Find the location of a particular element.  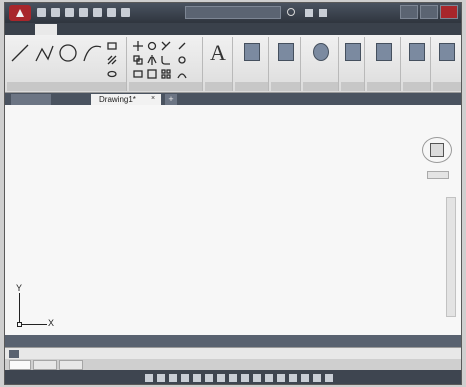

arc-tool-icon is located at coordinates (92, 55).